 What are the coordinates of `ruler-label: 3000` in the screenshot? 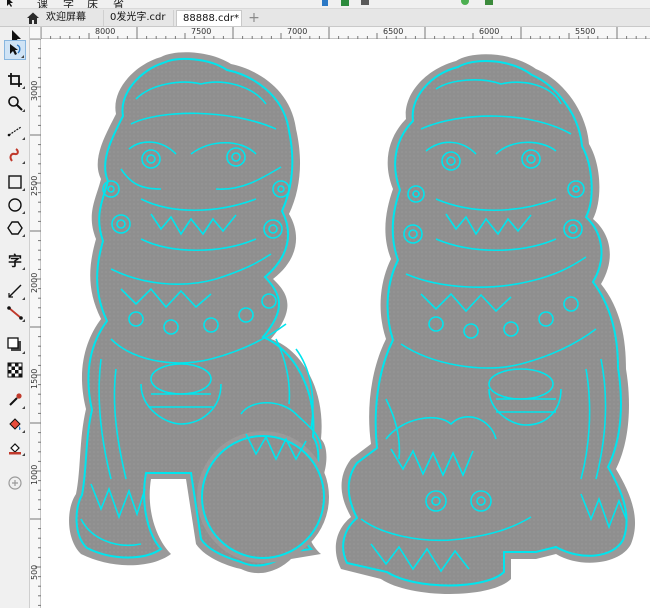 It's located at (34, 90).